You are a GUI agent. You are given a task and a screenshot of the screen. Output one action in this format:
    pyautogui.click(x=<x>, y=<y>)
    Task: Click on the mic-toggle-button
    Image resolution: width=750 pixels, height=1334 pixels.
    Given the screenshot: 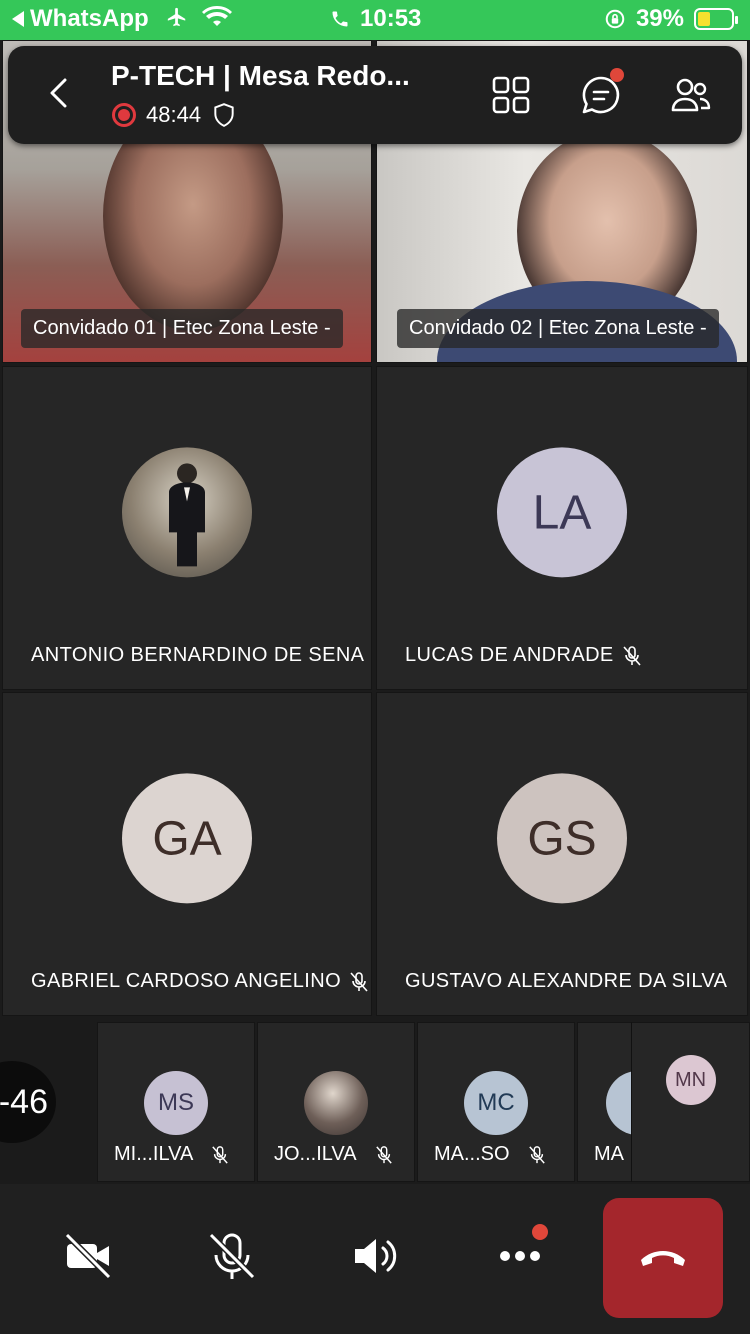 What is the action you would take?
    pyautogui.click(x=232, y=1256)
    